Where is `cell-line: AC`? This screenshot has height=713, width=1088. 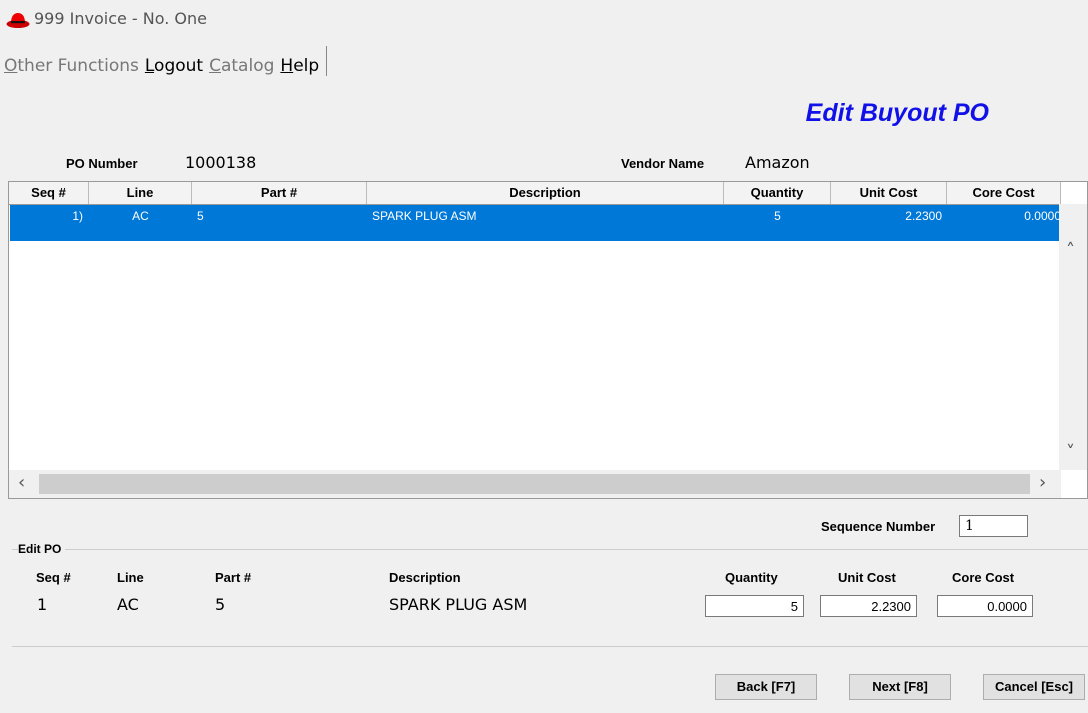 cell-line: AC is located at coordinates (140, 216).